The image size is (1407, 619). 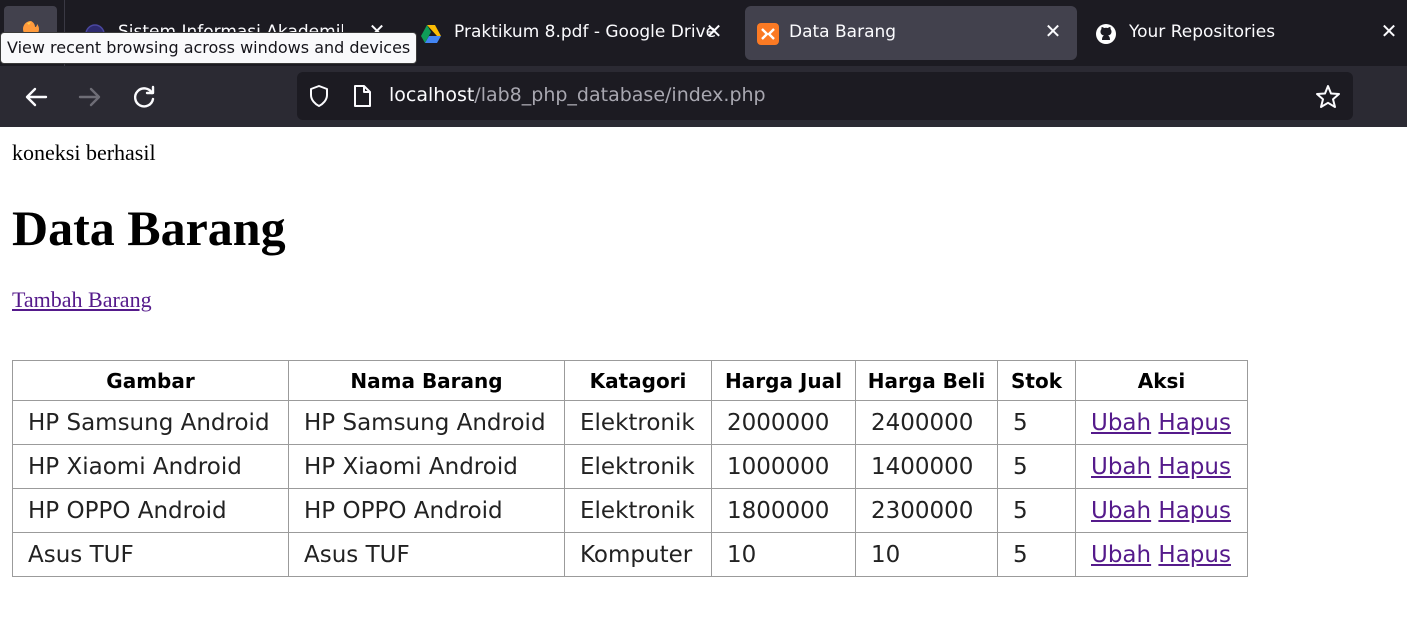 I want to click on github-icon, so click(x=1106, y=34).